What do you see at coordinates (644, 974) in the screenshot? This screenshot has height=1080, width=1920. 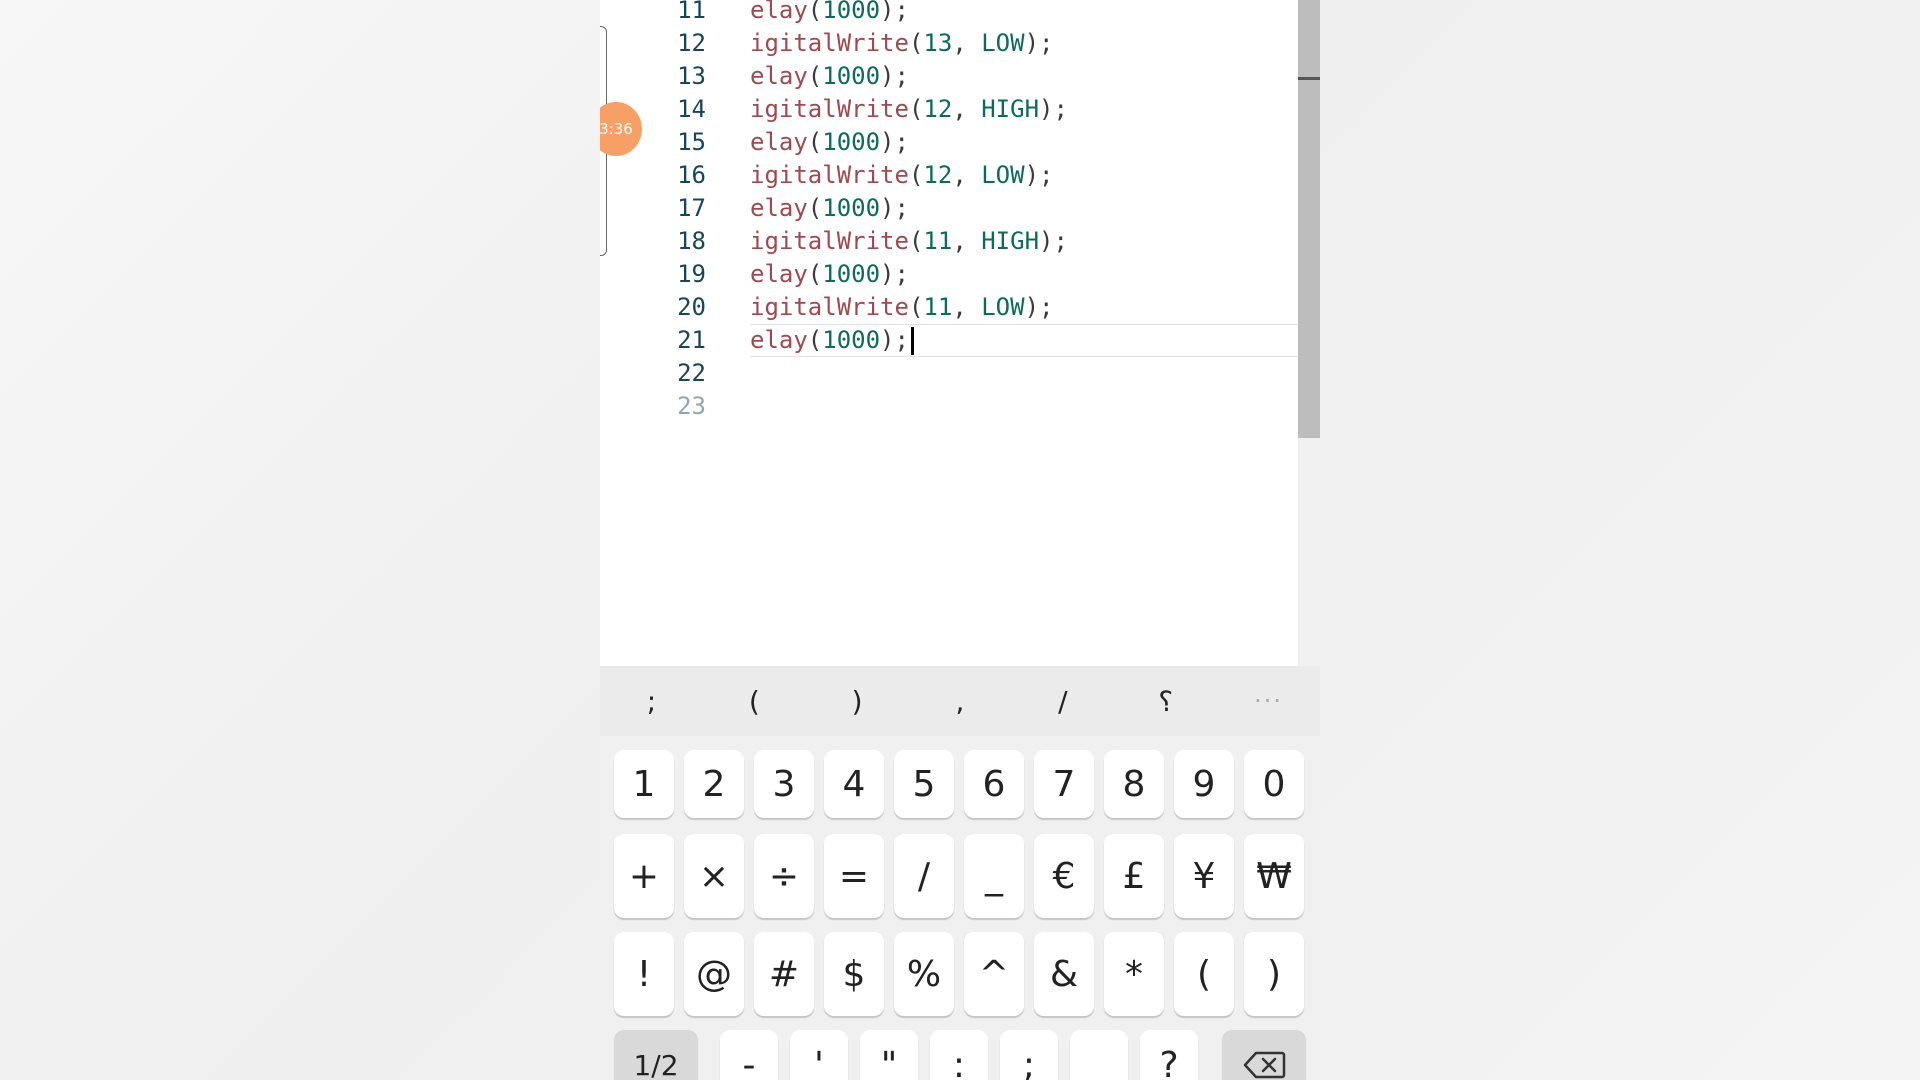 I see `key: !` at bounding box center [644, 974].